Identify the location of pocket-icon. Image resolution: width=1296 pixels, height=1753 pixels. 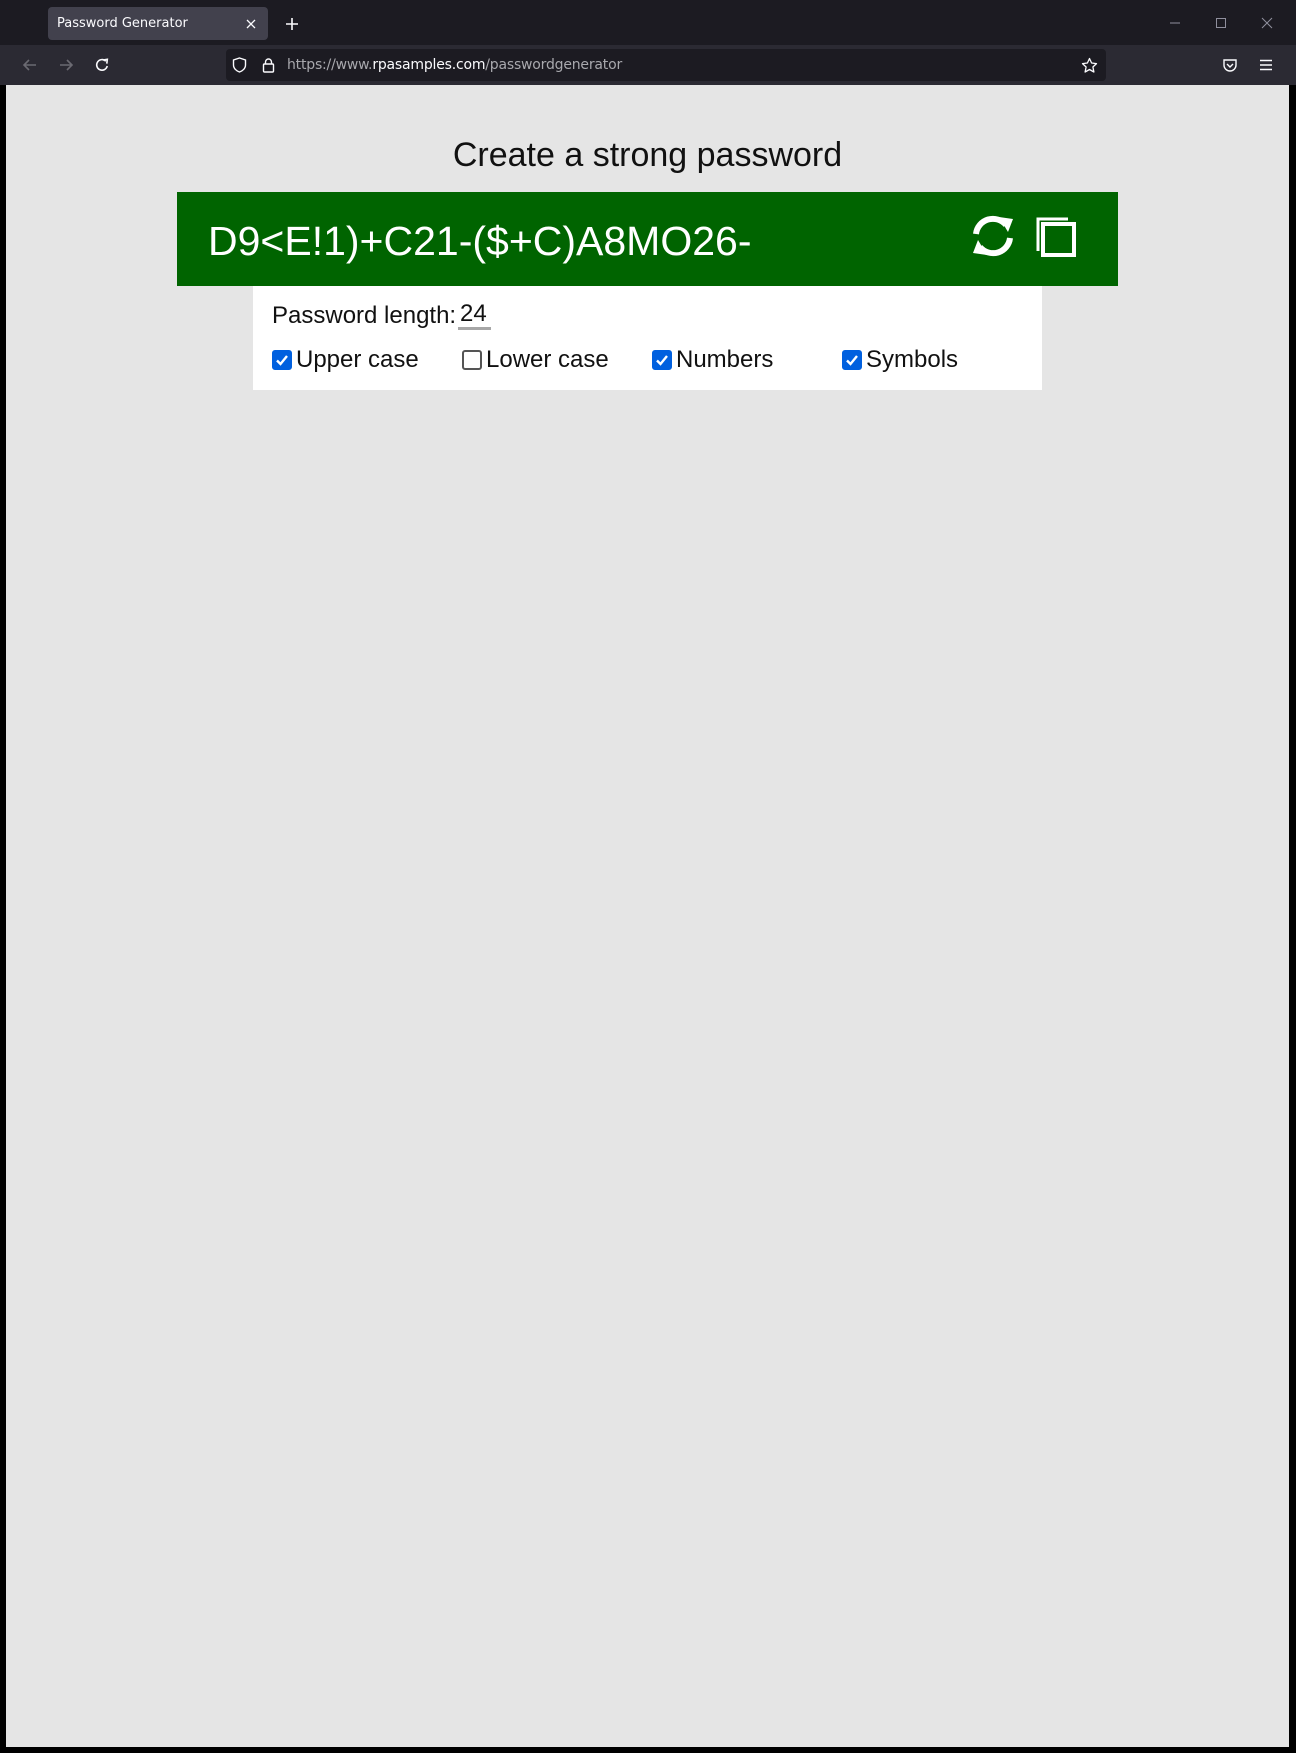
(1230, 65).